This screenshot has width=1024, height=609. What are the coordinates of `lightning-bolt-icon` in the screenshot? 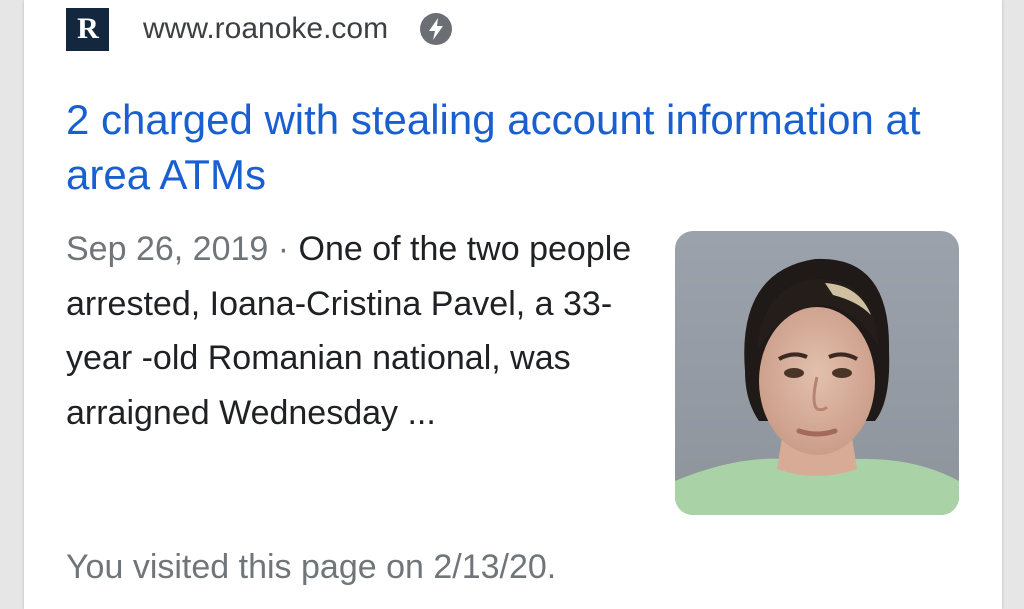 It's located at (436, 29).